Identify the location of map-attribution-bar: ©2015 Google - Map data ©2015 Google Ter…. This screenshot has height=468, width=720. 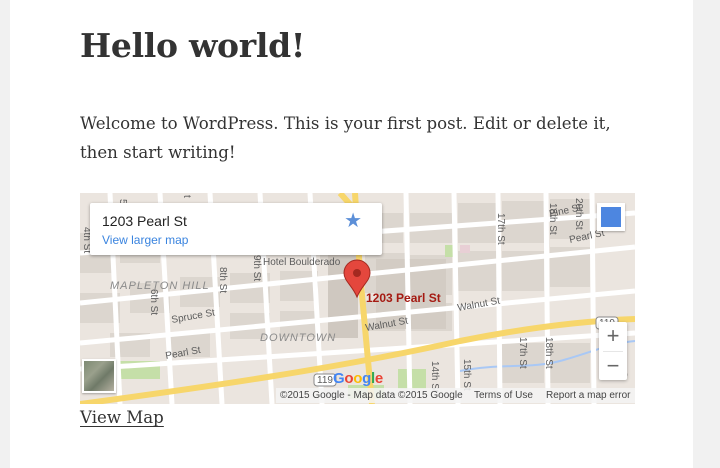
(455, 395).